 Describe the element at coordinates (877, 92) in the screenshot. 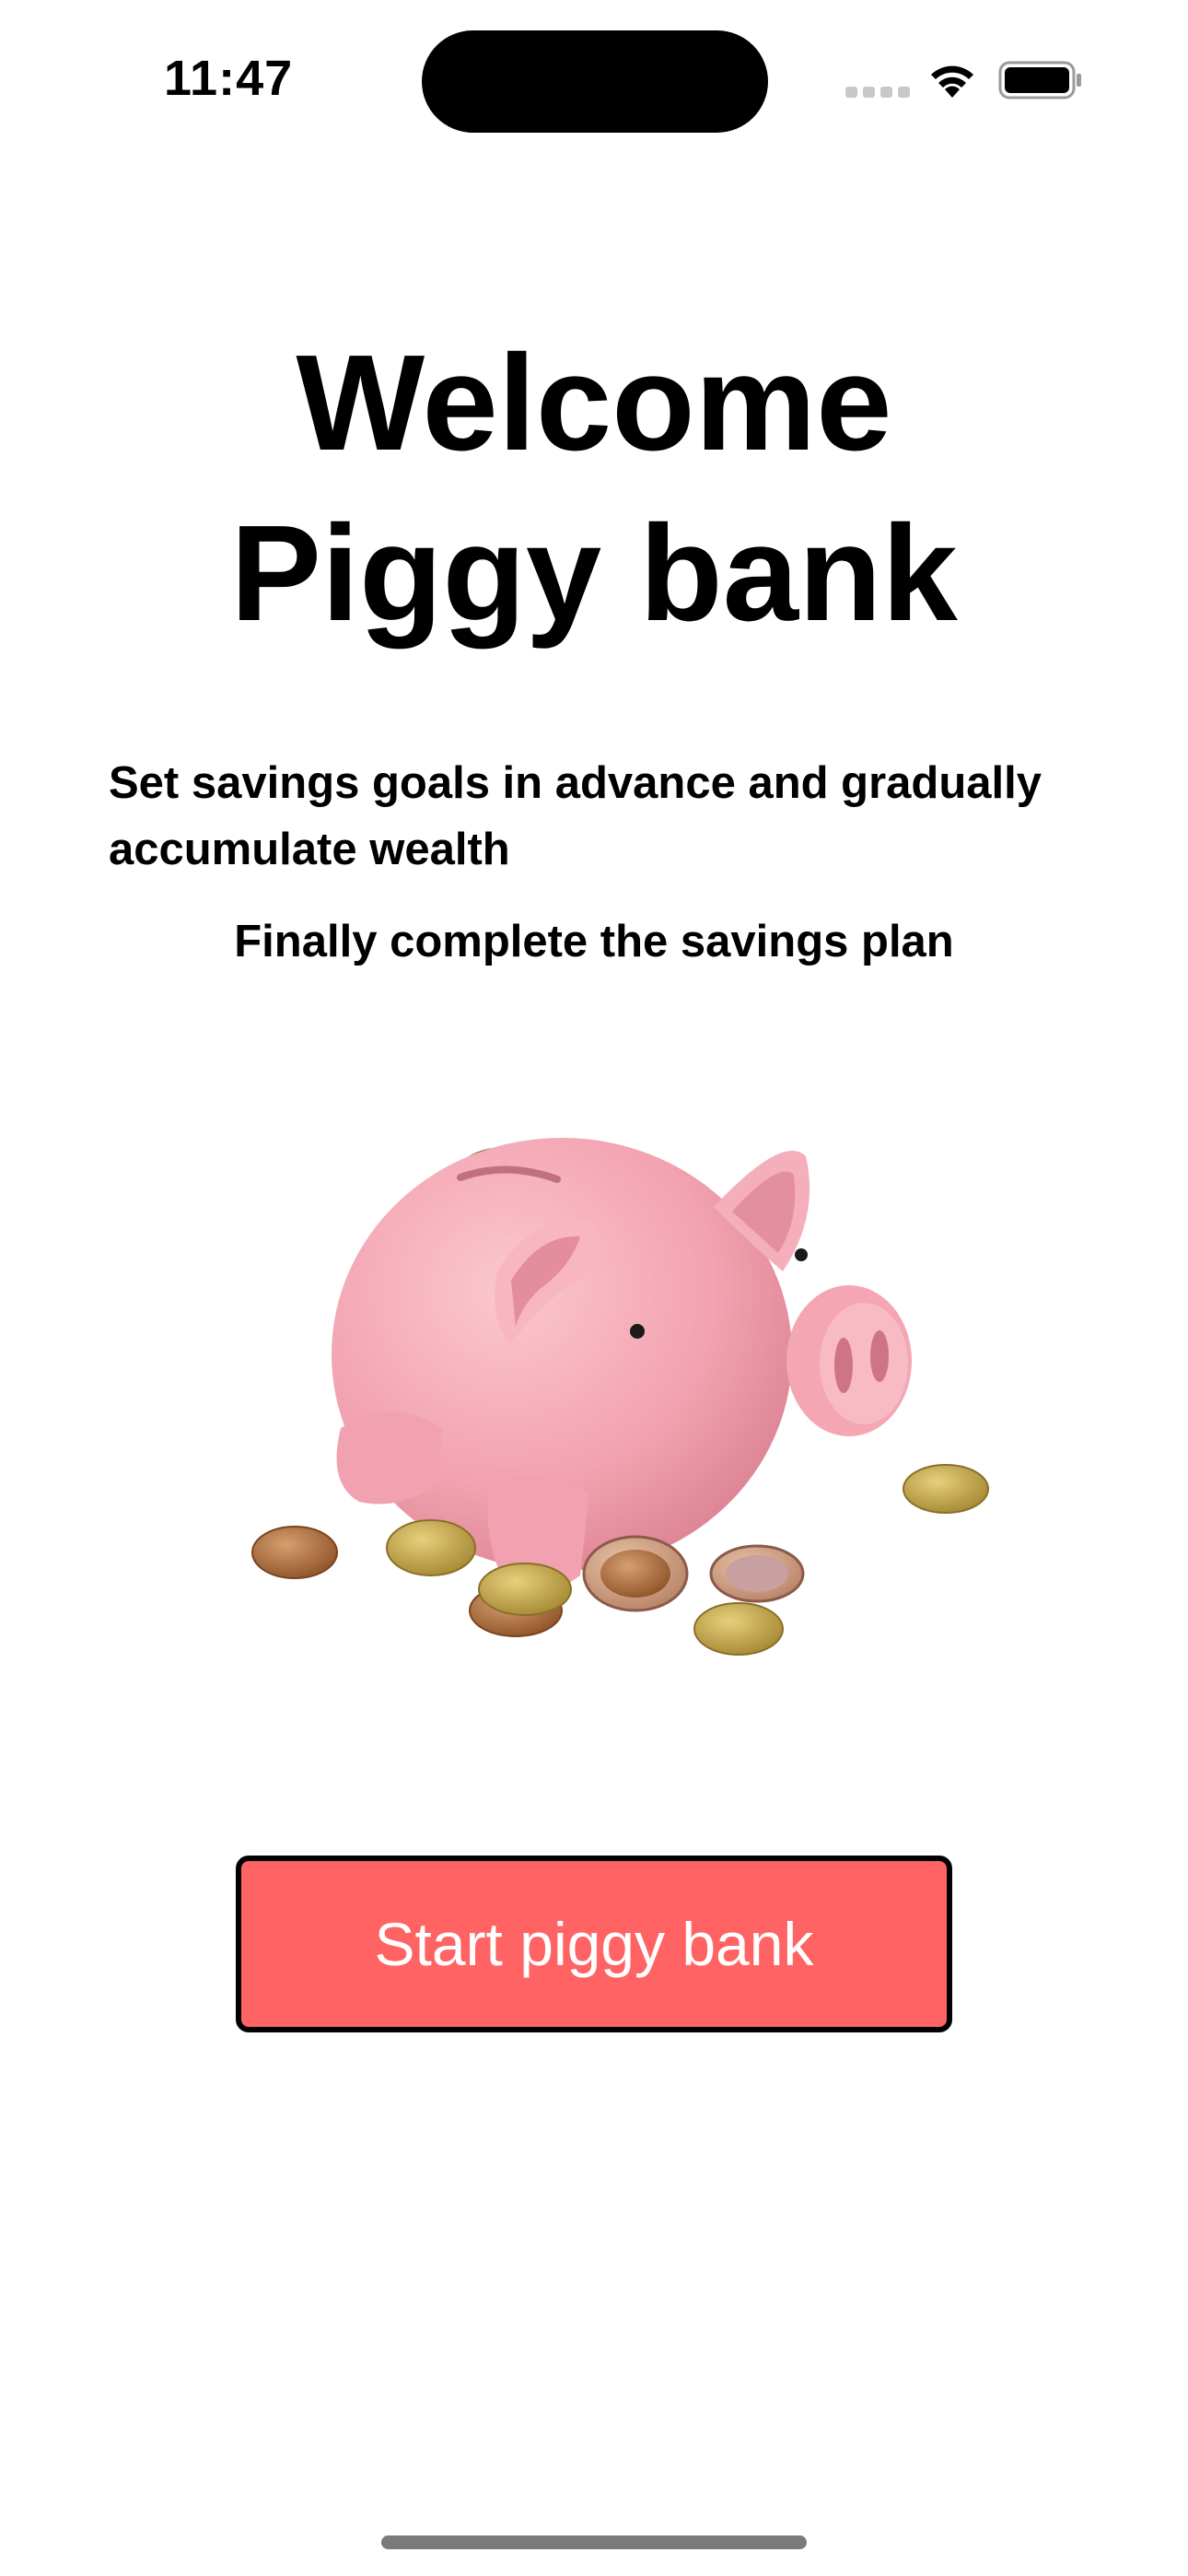

I see `cellular-signal-icon` at that location.